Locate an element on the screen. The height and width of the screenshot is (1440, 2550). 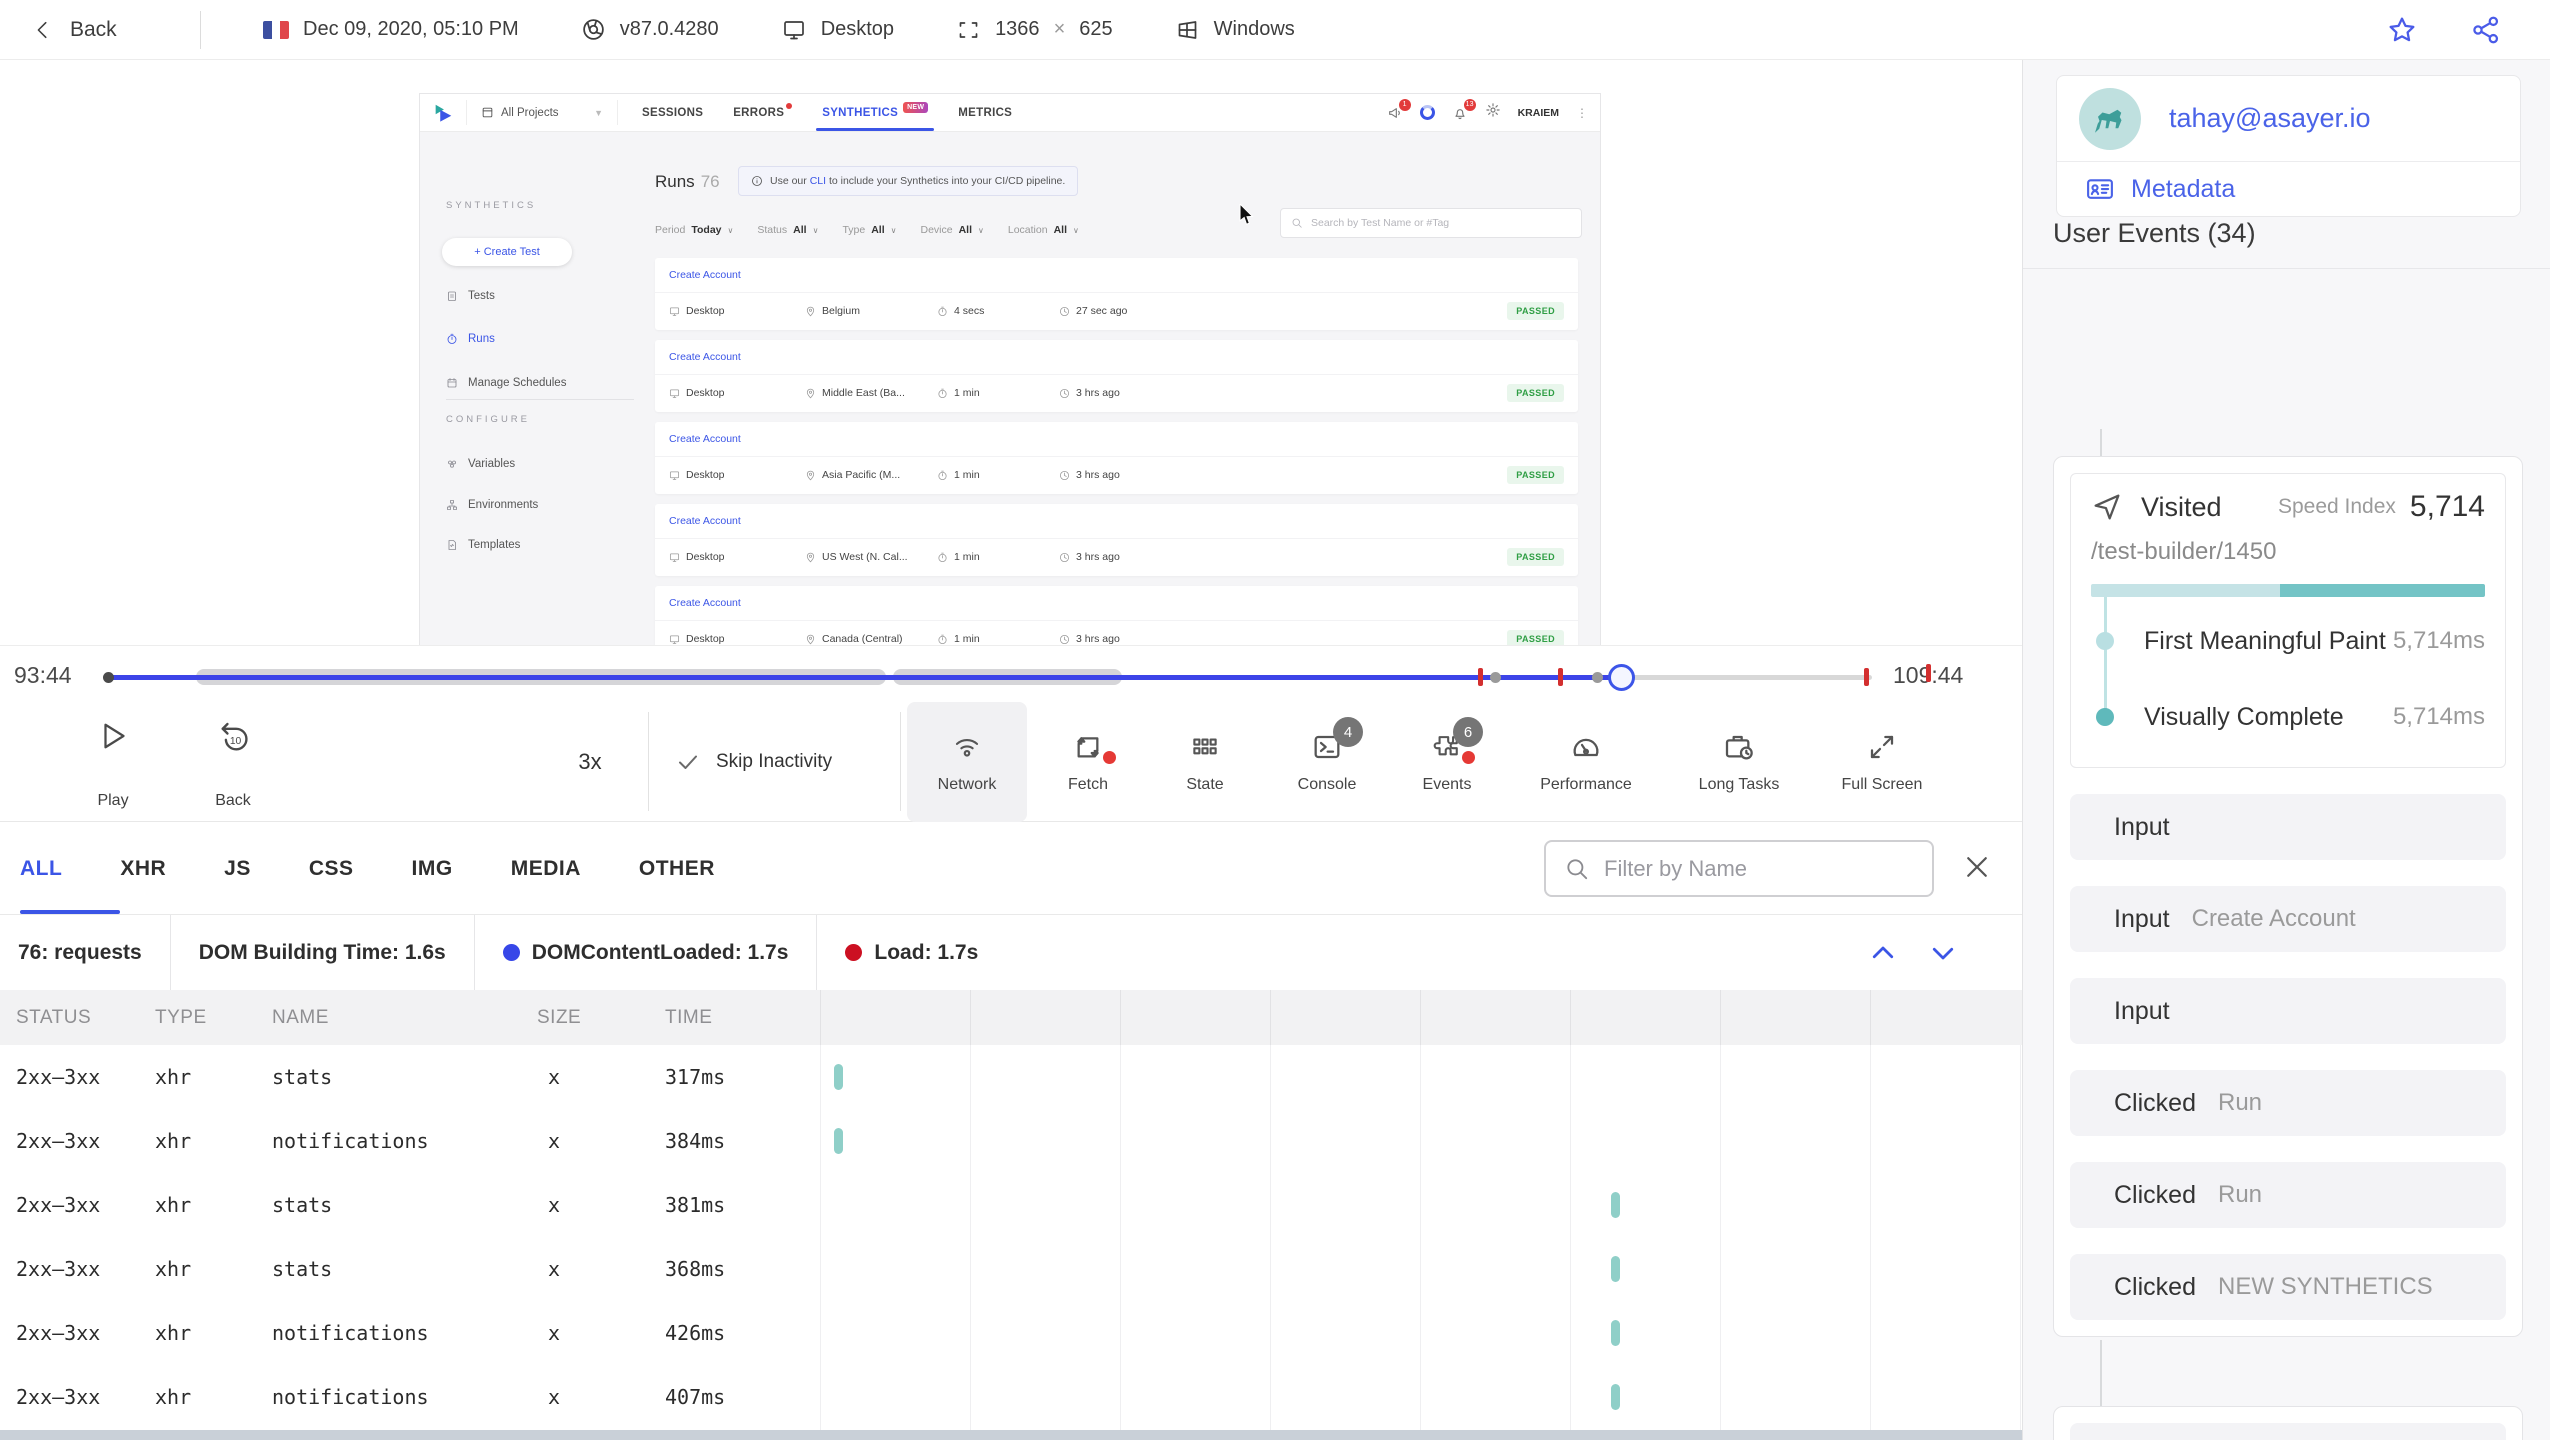
fetch-icon is located at coordinates (1088, 747).